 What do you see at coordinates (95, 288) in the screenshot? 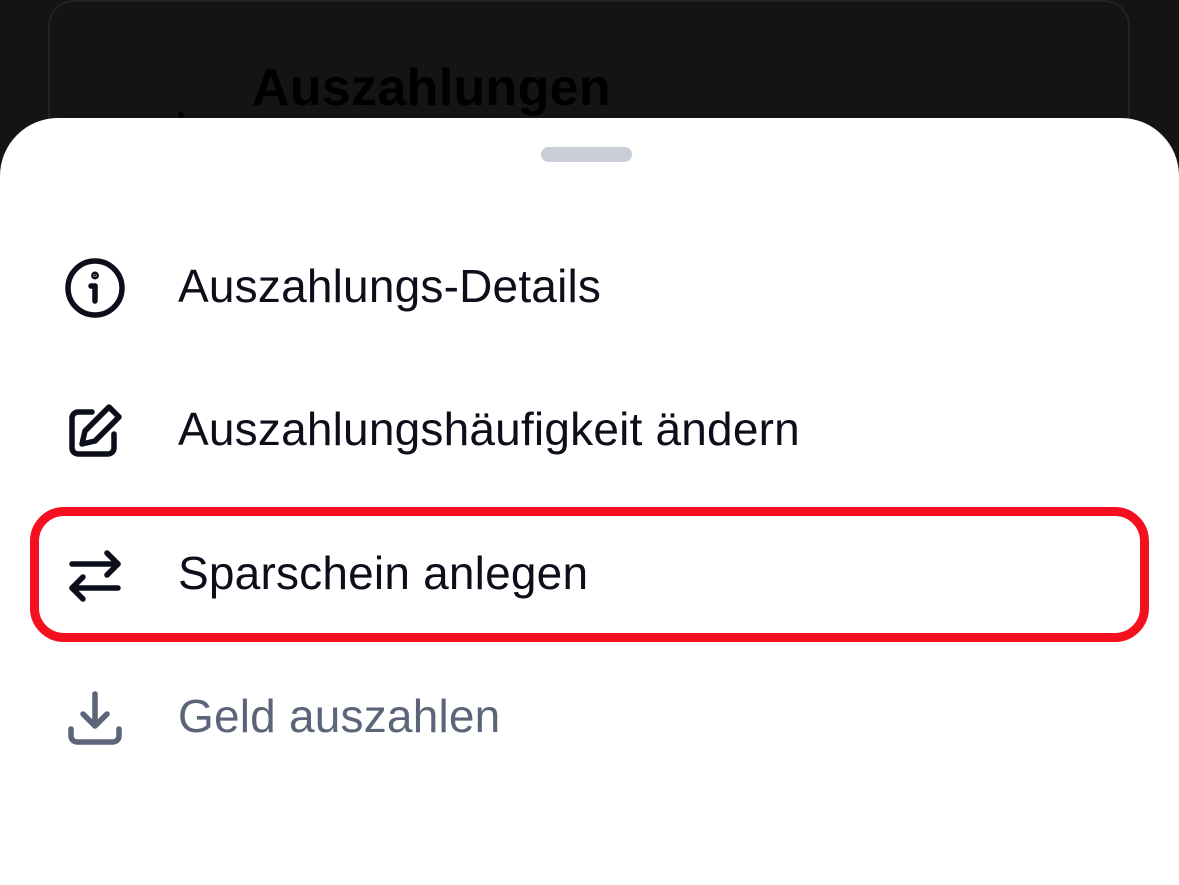
I see `info-circle-icon` at bounding box center [95, 288].